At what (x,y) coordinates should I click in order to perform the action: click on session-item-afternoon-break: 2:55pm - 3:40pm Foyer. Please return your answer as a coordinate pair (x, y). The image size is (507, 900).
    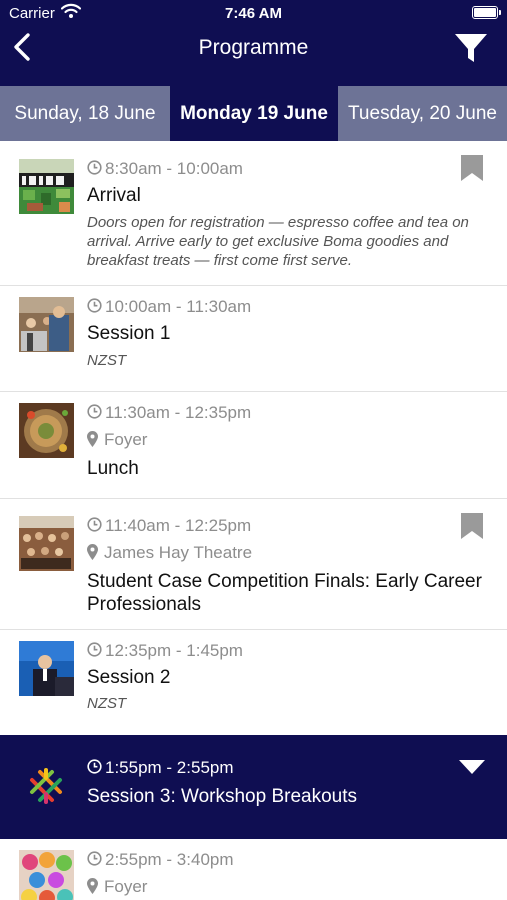
    Looking at the image, I should click on (253, 869).